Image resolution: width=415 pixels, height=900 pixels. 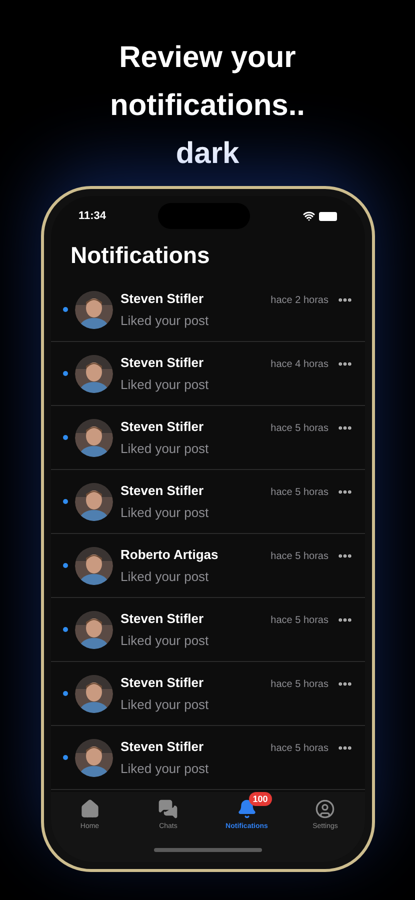 What do you see at coordinates (207, 58) in the screenshot?
I see `headline: Review your` at bounding box center [207, 58].